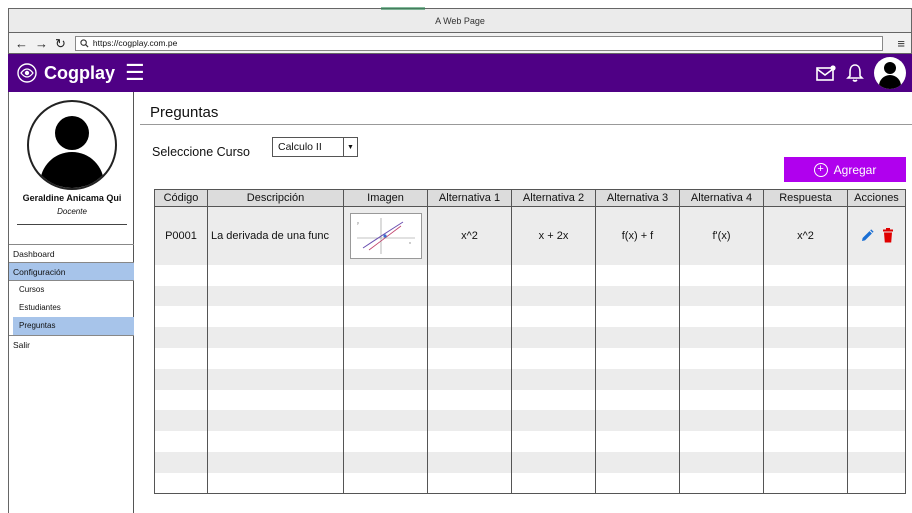  I want to click on dropdown-caret-icon: ▼, so click(350, 147).